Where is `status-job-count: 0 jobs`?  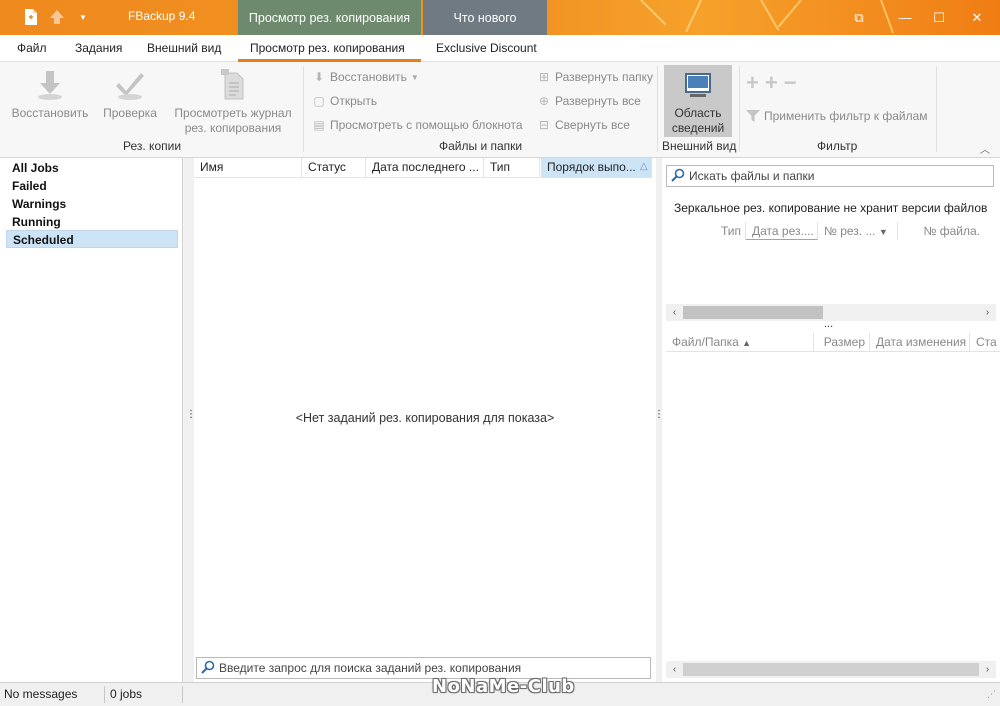 status-job-count: 0 jobs is located at coordinates (126, 694).